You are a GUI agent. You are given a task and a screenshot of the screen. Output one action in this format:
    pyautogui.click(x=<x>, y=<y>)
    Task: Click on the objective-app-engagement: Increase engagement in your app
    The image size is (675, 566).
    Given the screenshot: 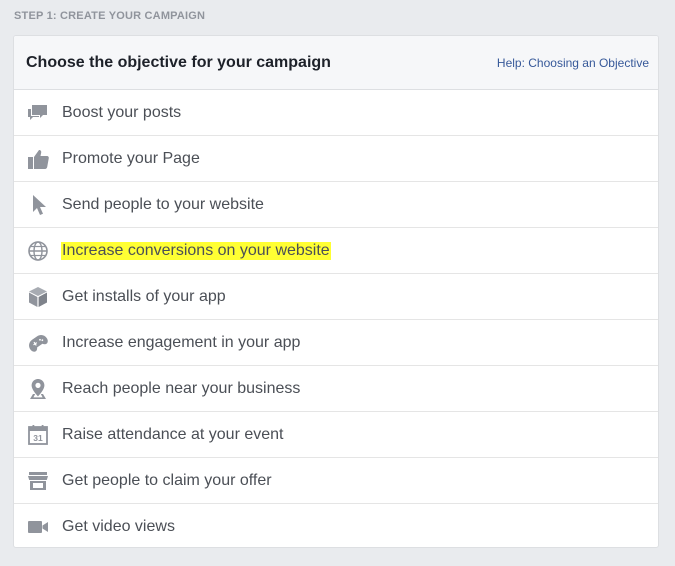 What is the action you would take?
    pyautogui.click(x=336, y=343)
    